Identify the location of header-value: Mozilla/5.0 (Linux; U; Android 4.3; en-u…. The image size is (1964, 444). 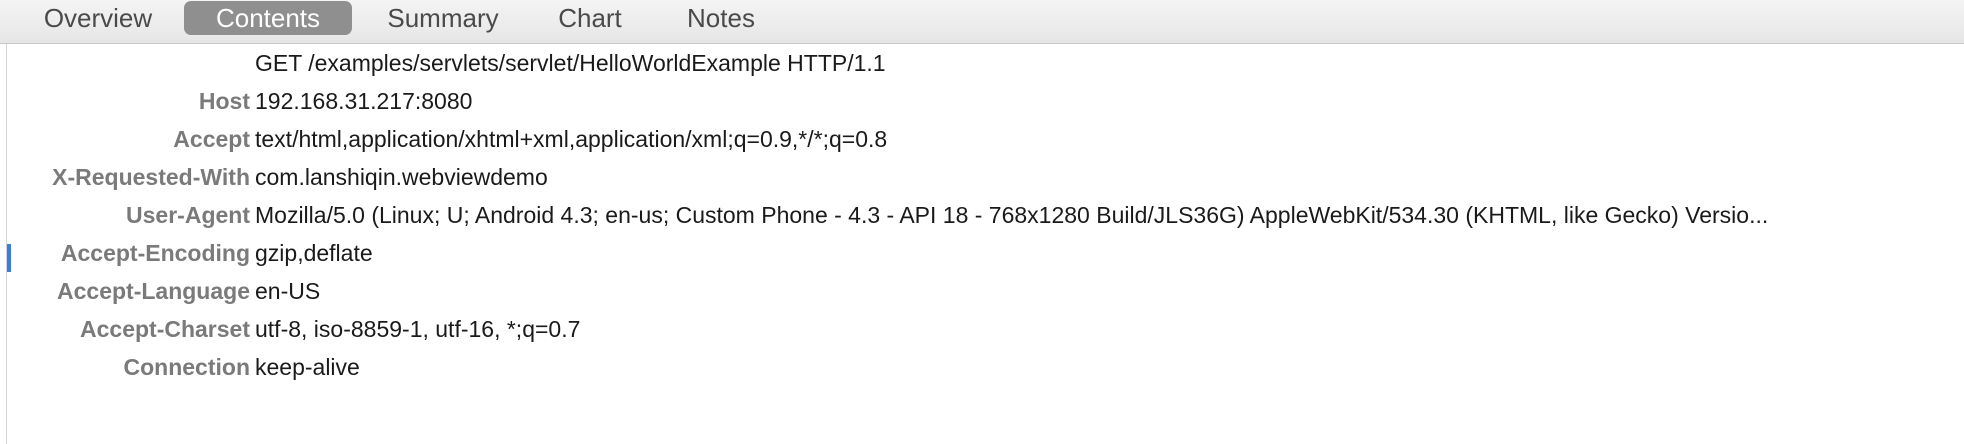
(1012, 215).